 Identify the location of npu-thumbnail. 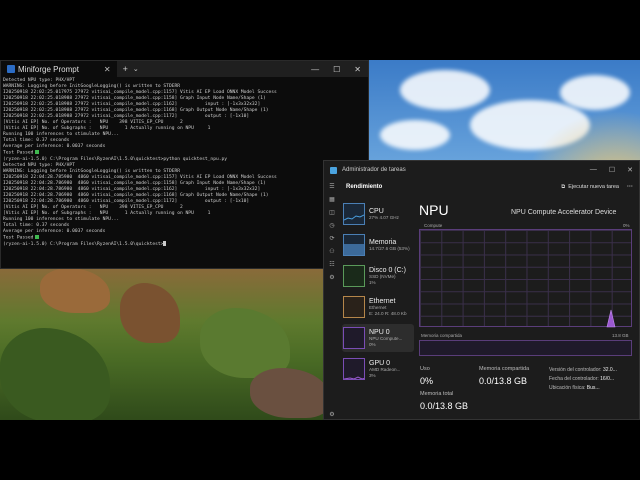
(354, 338).